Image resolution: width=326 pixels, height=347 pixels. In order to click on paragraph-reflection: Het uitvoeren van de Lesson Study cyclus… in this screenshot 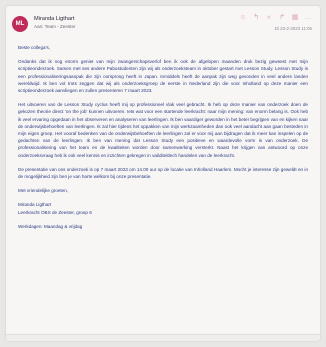, I will do `click(163, 130)`.